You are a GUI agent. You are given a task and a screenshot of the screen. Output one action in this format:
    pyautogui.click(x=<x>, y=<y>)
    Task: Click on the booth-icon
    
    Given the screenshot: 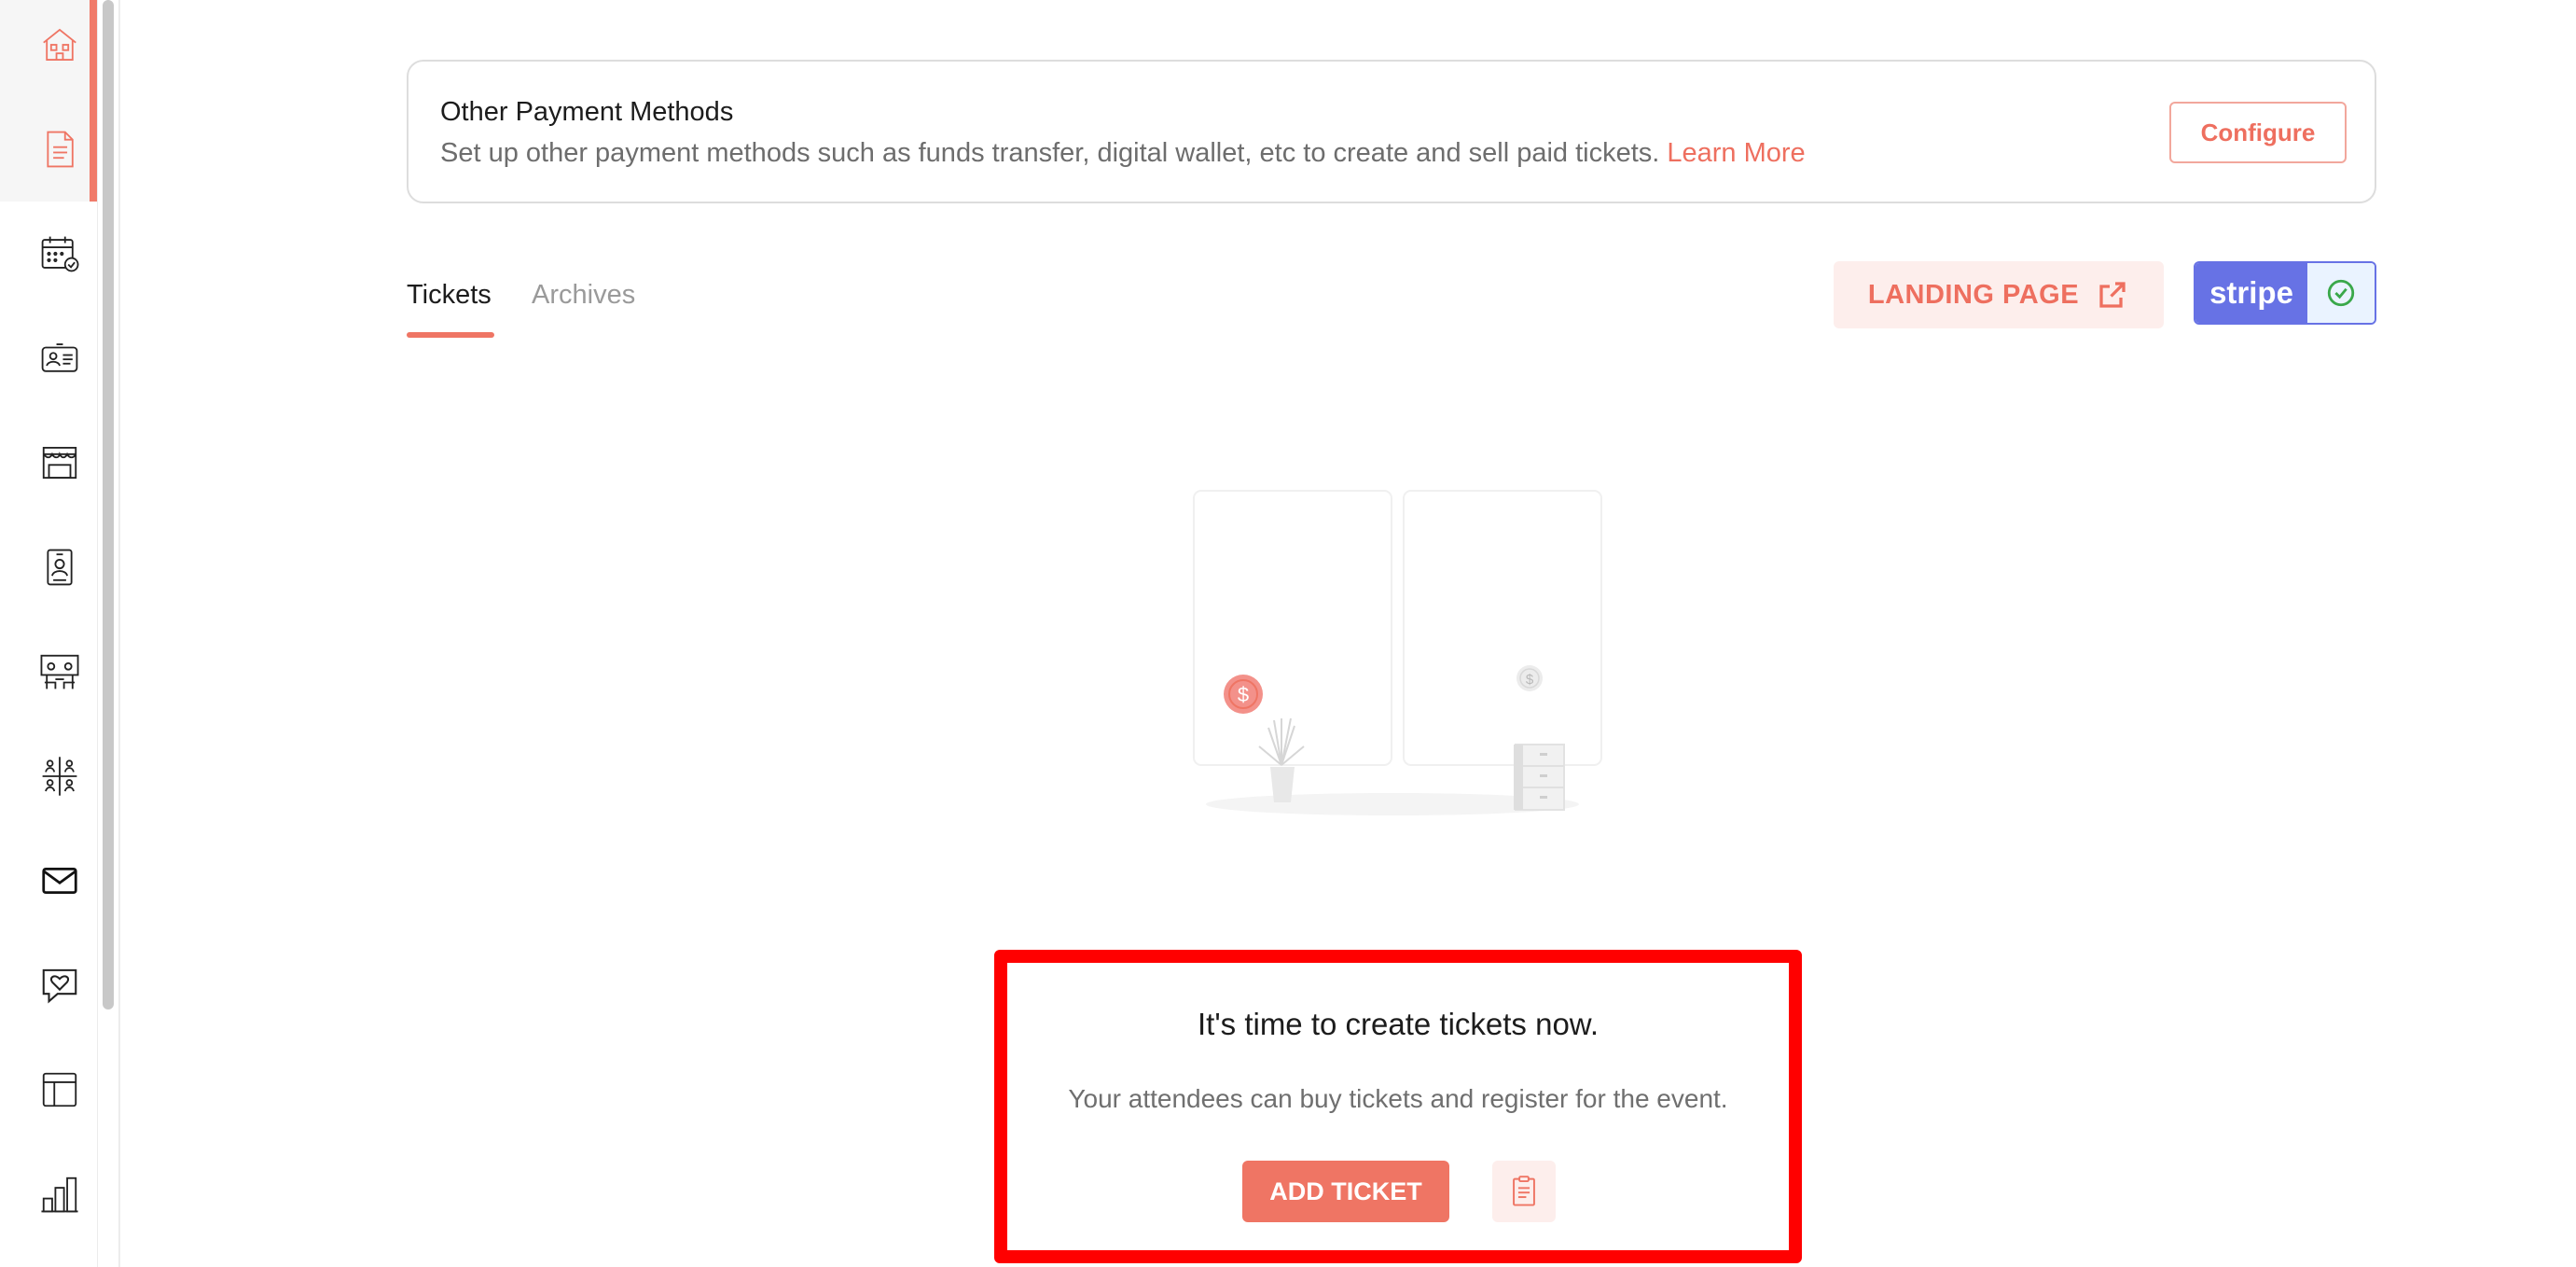 What is the action you would take?
    pyautogui.click(x=59, y=463)
    